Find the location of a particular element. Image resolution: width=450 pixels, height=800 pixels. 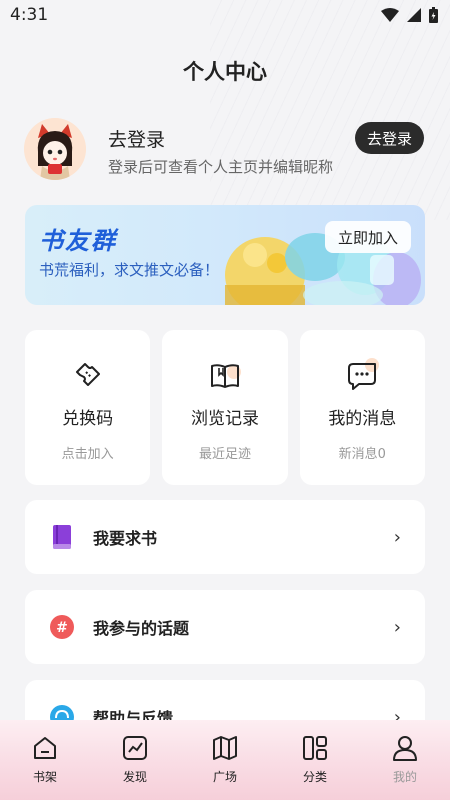

map-icon is located at coordinates (225, 748).